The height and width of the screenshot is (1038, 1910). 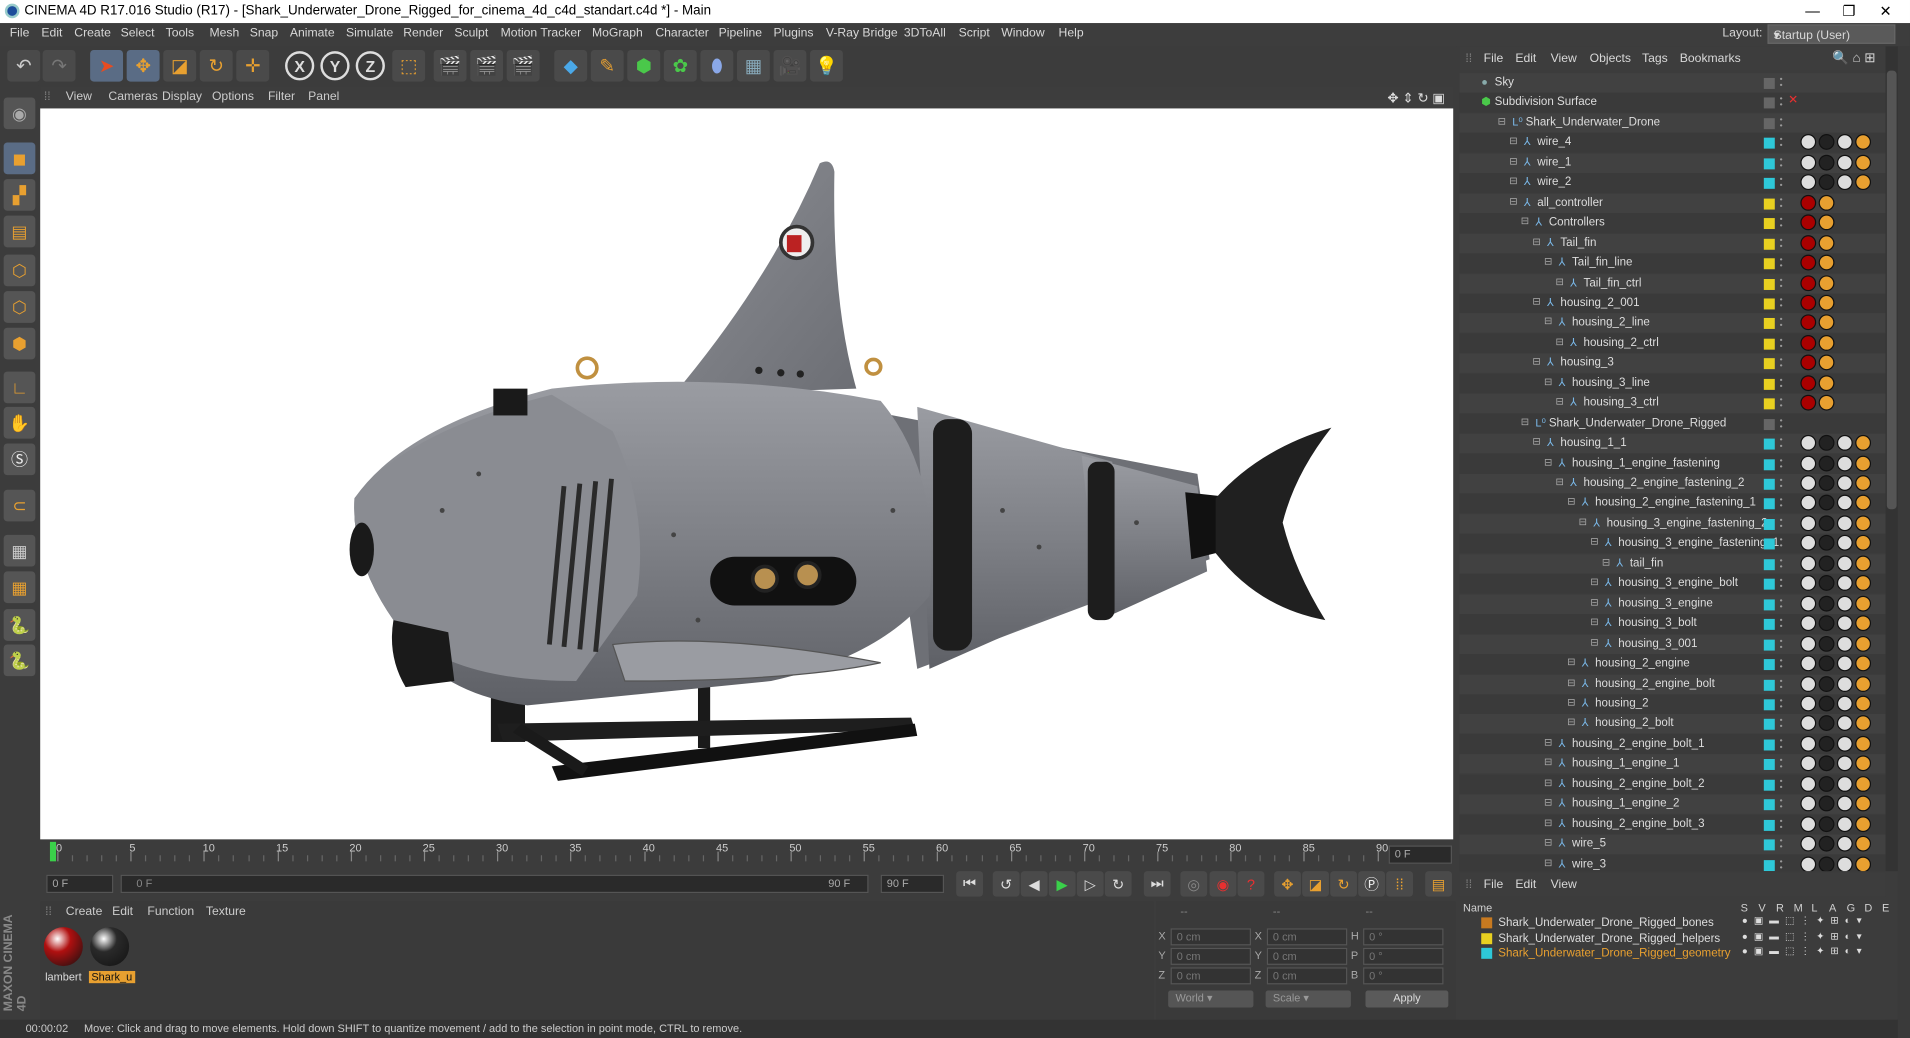 What do you see at coordinates (1090, 884) in the screenshot?
I see `next-frame-icon: ▷` at bounding box center [1090, 884].